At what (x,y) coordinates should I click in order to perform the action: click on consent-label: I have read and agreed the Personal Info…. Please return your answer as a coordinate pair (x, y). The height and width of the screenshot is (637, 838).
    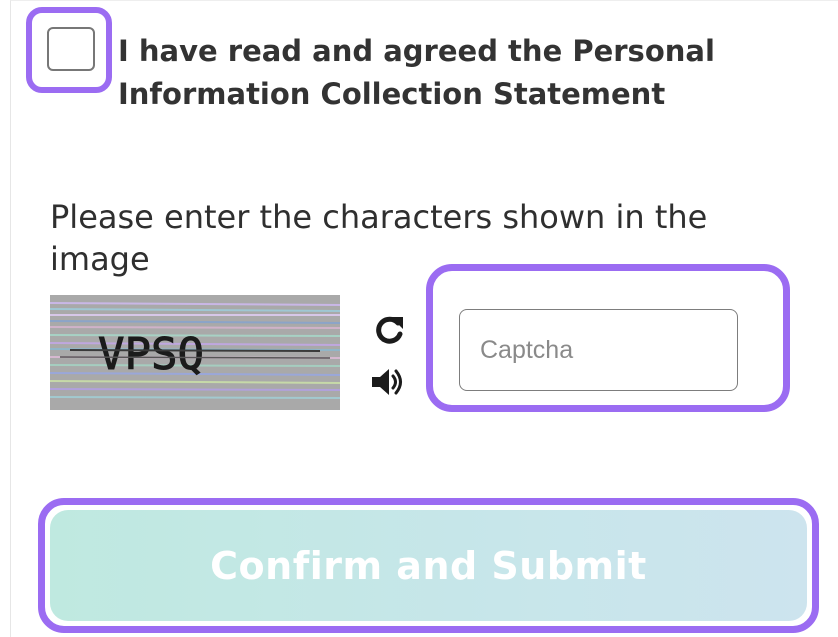
    Looking at the image, I should click on (458, 73).